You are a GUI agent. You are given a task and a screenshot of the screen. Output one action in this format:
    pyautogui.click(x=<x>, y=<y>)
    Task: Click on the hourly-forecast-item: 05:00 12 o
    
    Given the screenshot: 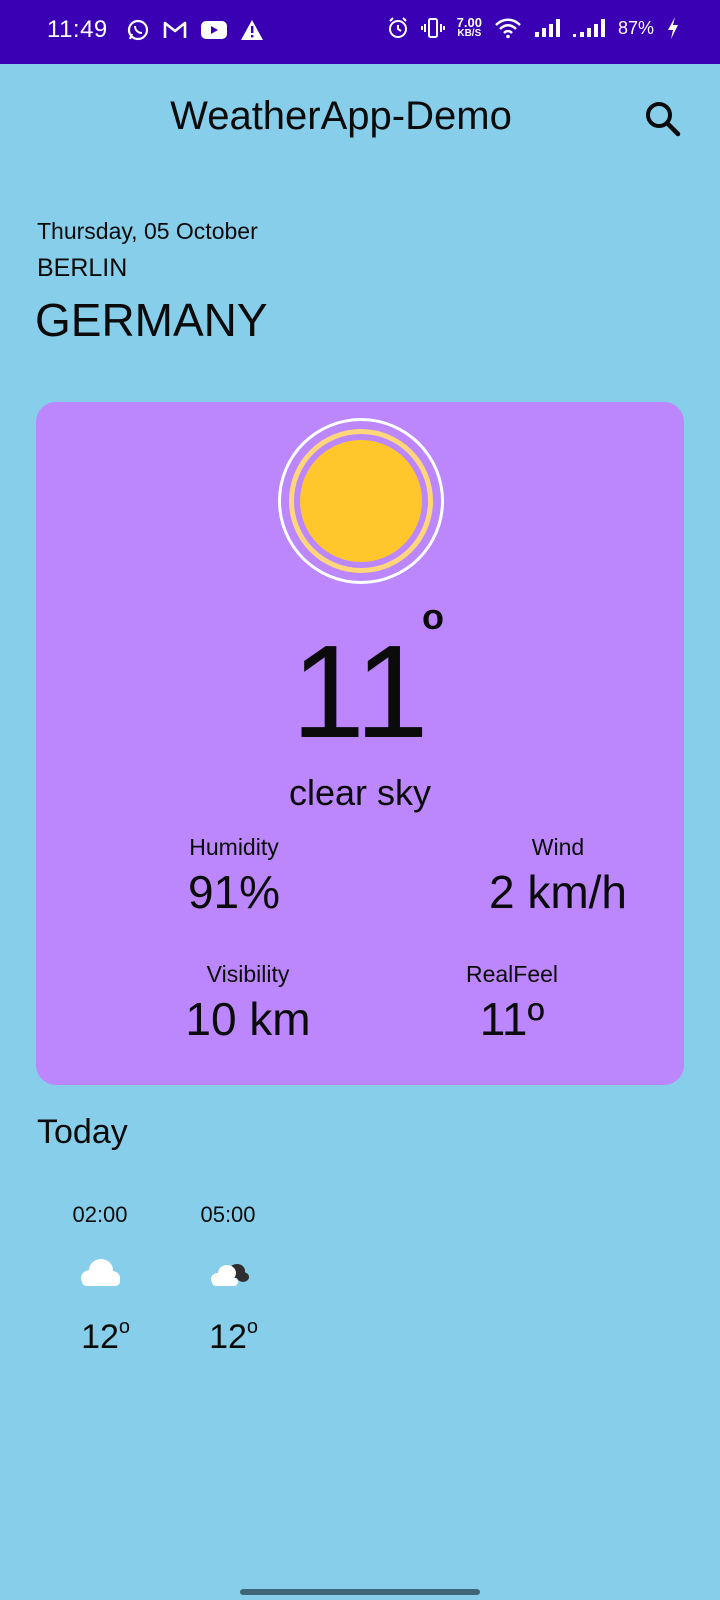 What is the action you would take?
    pyautogui.click(x=228, y=1279)
    